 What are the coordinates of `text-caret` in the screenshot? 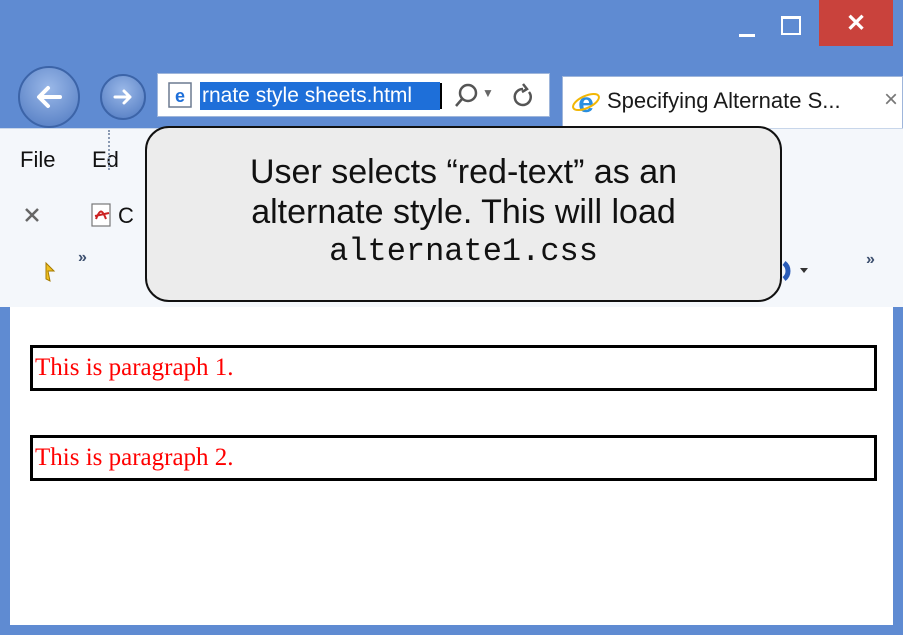 It's located at (441, 96).